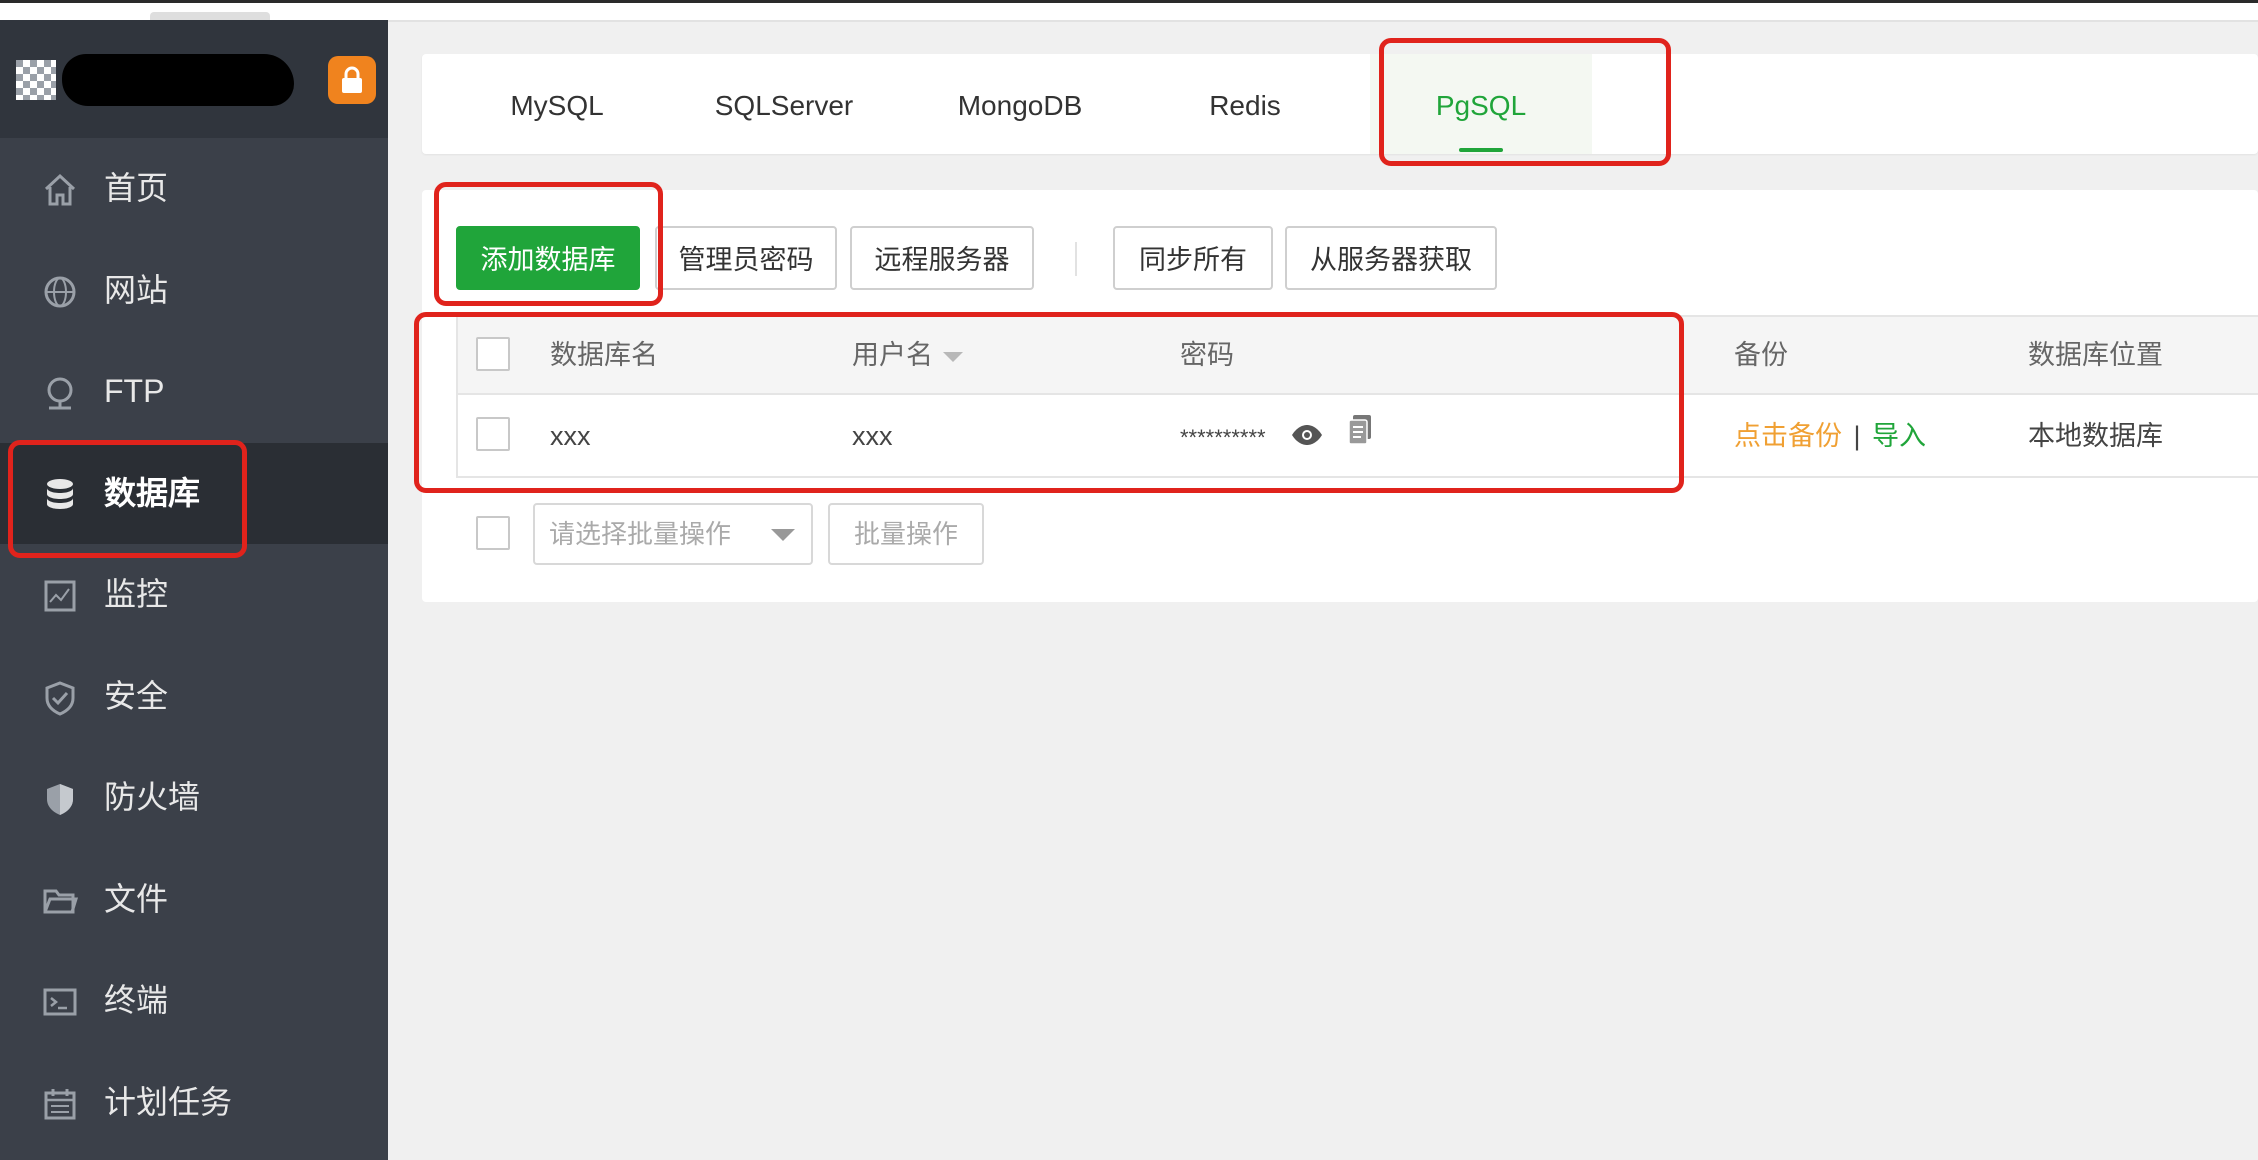  What do you see at coordinates (953, 356) in the screenshot?
I see `sort-caret-icon` at bounding box center [953, 356].